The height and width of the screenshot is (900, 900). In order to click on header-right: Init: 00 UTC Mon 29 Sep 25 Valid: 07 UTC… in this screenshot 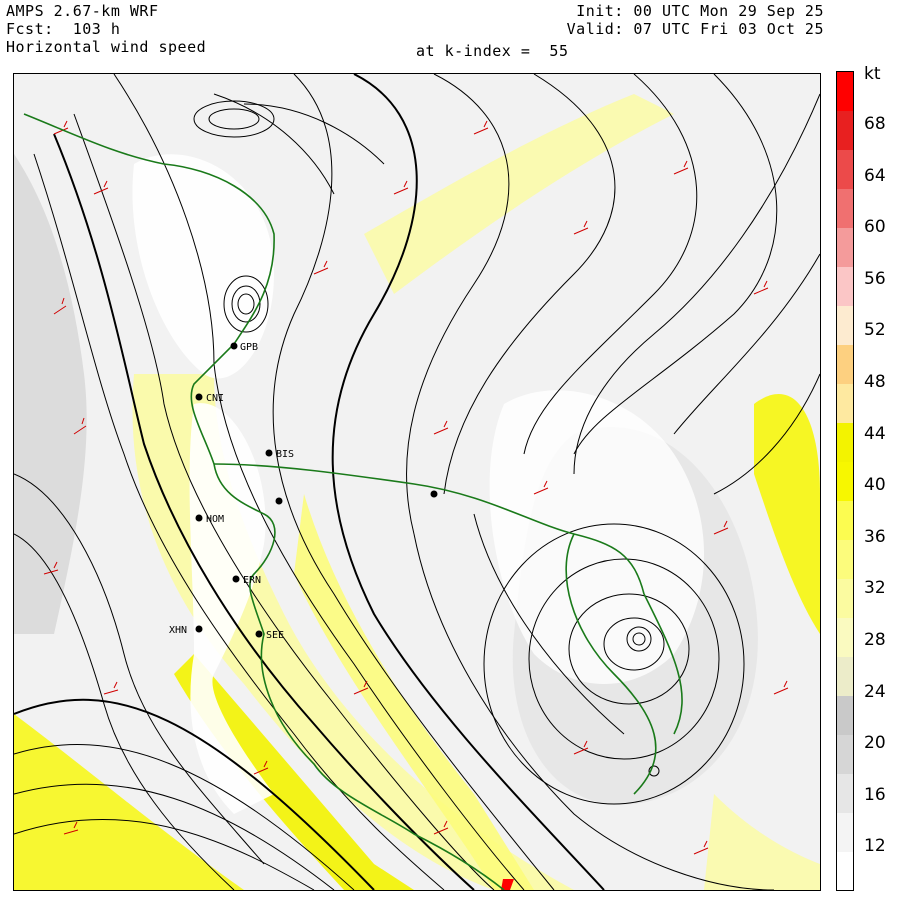, I will do `click(695, 20)`.